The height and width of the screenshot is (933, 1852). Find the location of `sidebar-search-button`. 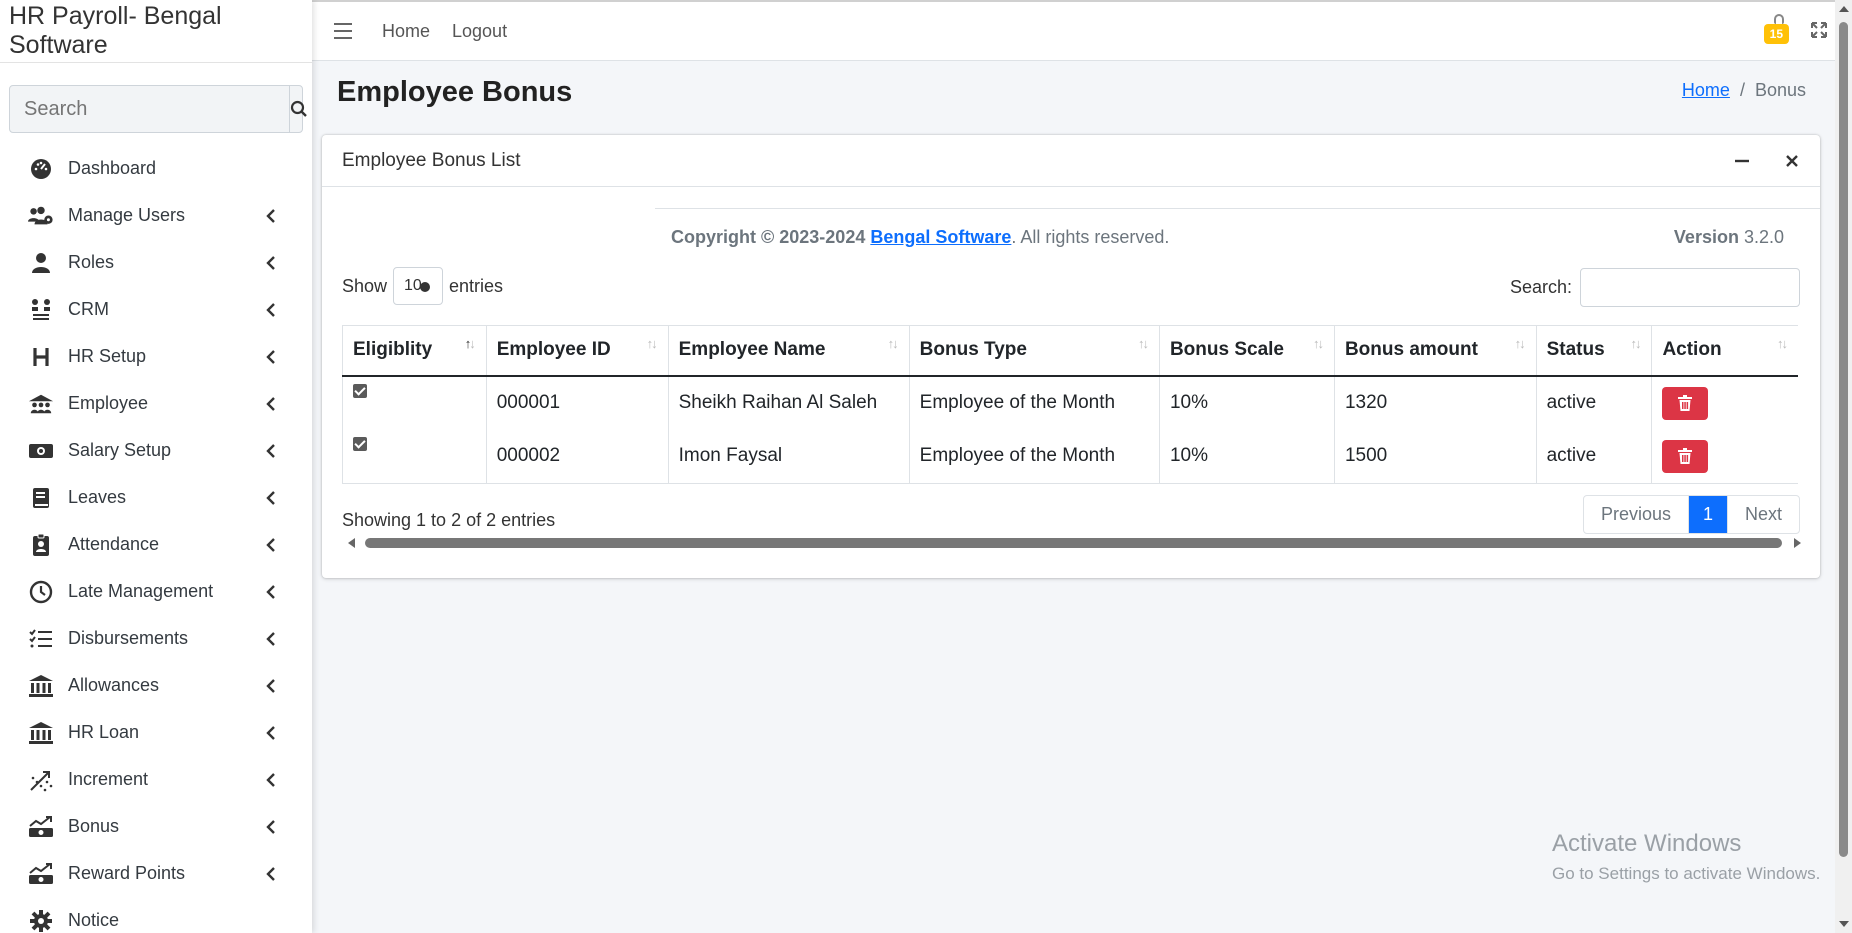

sidebar-search-button is located at coordinates (298, 109).